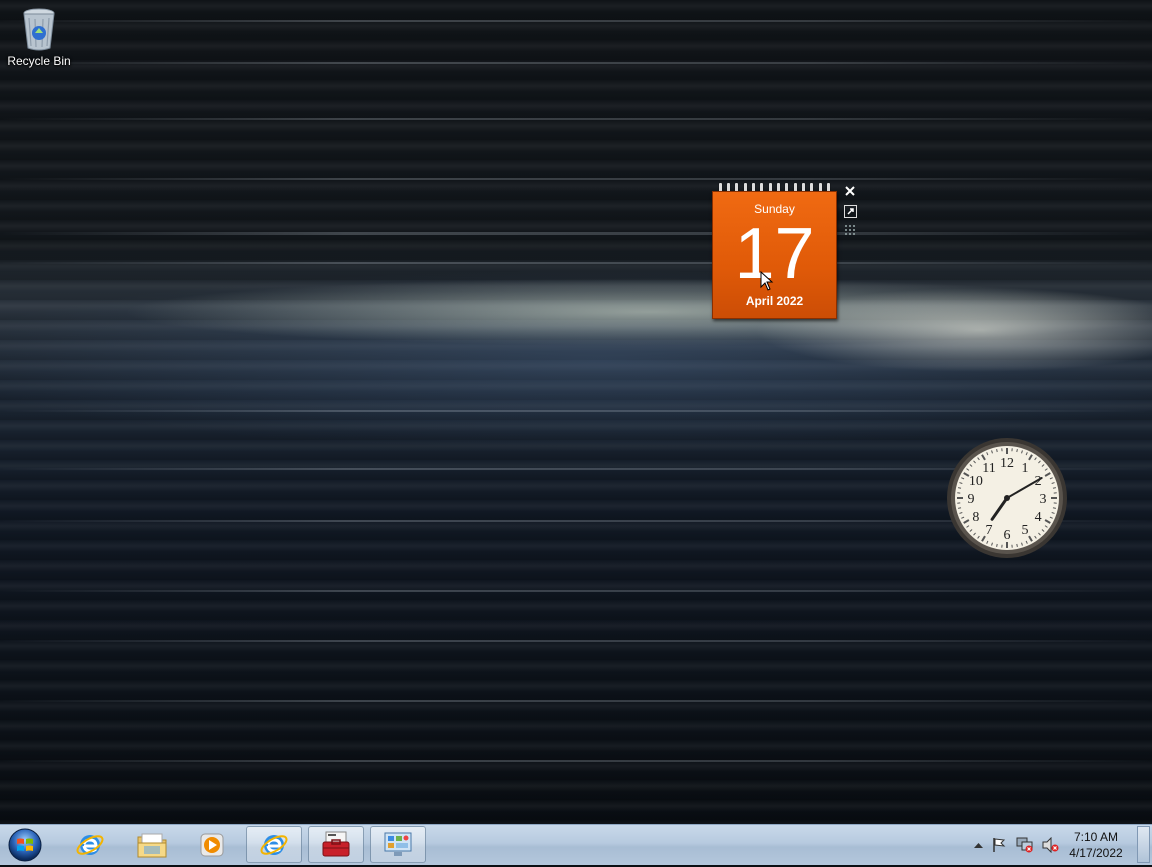 Image resolution: width=1152 pixels, height=867 pixels. Describe the element at coordinates (39, 61) in the screenshot. I see `desktop-icon-label: Recycle Bin` at that location.